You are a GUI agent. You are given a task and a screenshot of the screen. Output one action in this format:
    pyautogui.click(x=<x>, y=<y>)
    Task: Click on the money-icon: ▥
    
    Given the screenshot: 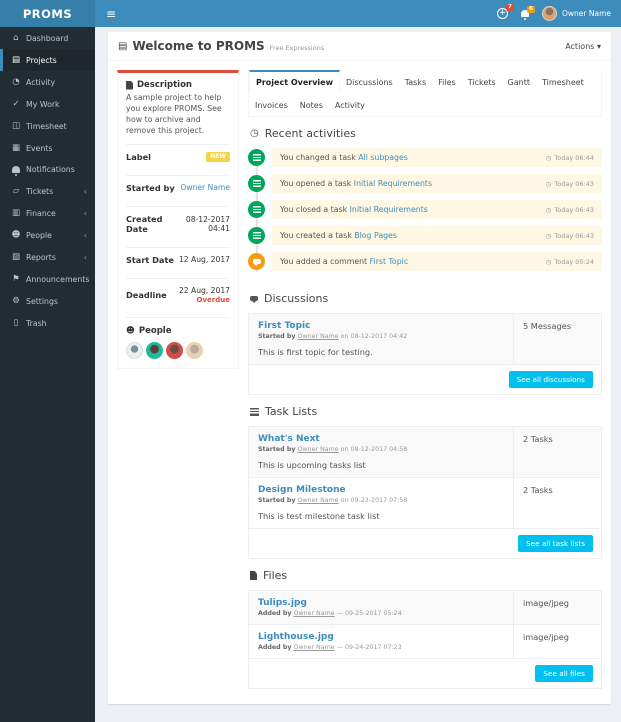 What is the action you would take?
    pyautogui.click(x=16, y=213)
    